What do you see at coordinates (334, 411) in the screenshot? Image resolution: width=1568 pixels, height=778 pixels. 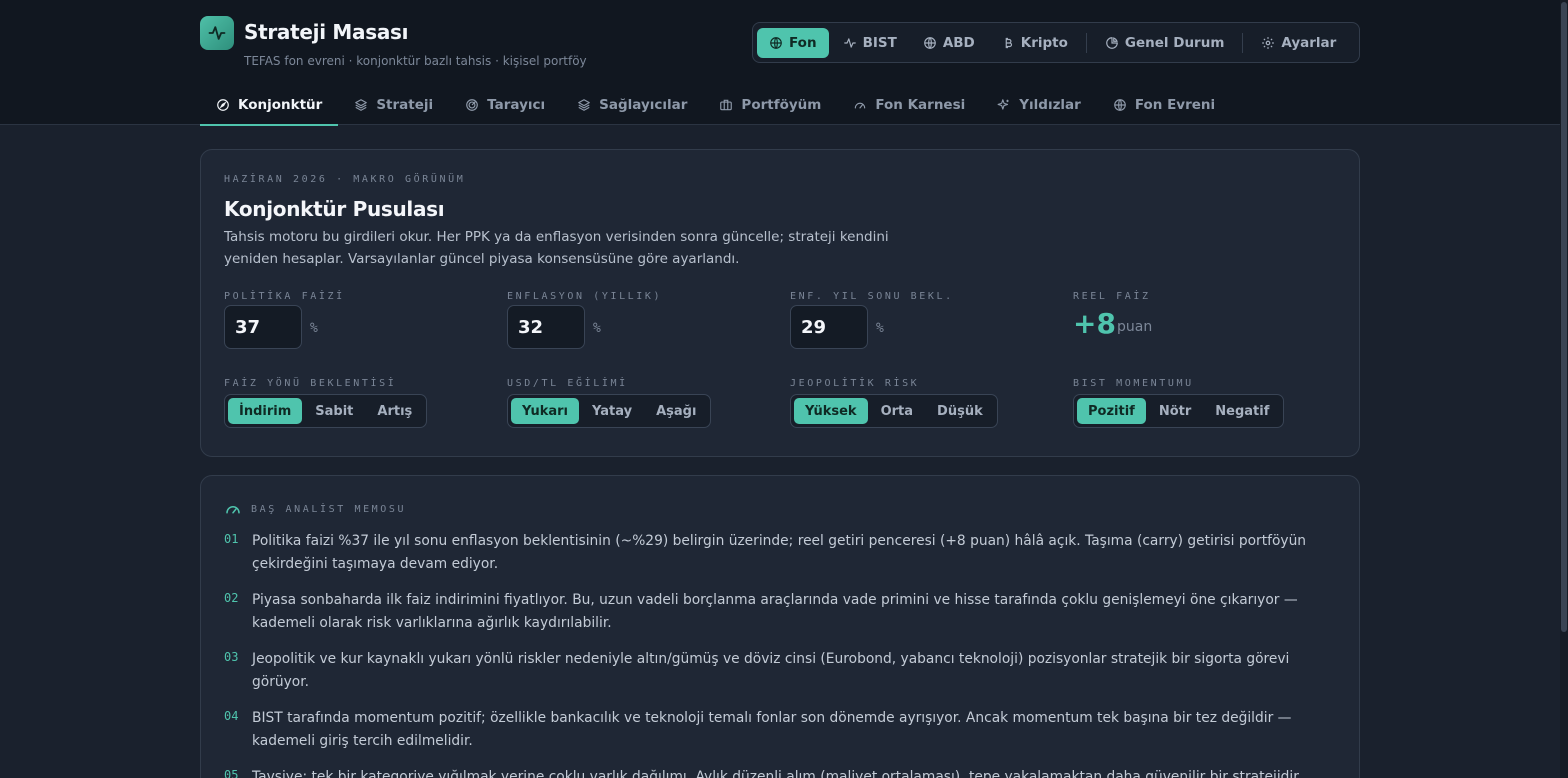 I see `rate-direction-option-sabit: Sabit` at bounding box center [334, 411].